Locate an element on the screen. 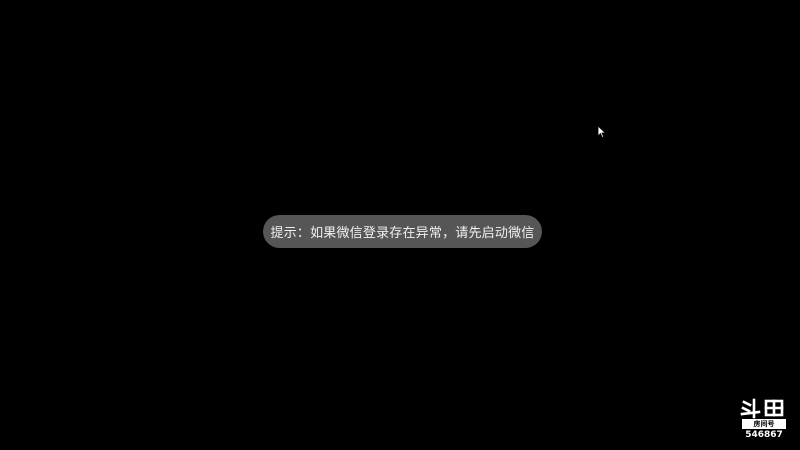 The height and width of the screenshot is (450, 800). watermark-label: 房间号 is located at coordinates (764, 424).